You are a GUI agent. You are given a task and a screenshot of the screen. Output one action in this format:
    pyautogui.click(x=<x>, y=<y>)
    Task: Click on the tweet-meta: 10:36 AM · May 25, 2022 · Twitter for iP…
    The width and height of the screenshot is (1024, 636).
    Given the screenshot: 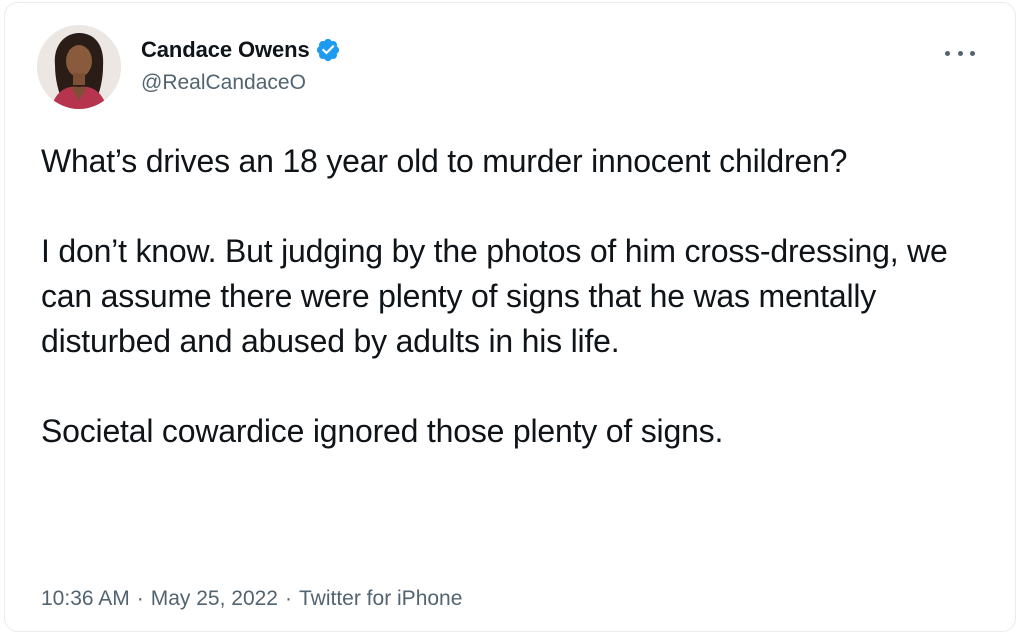 What is the action you would take?
    pyautogui.click(x=251, y=599)
    